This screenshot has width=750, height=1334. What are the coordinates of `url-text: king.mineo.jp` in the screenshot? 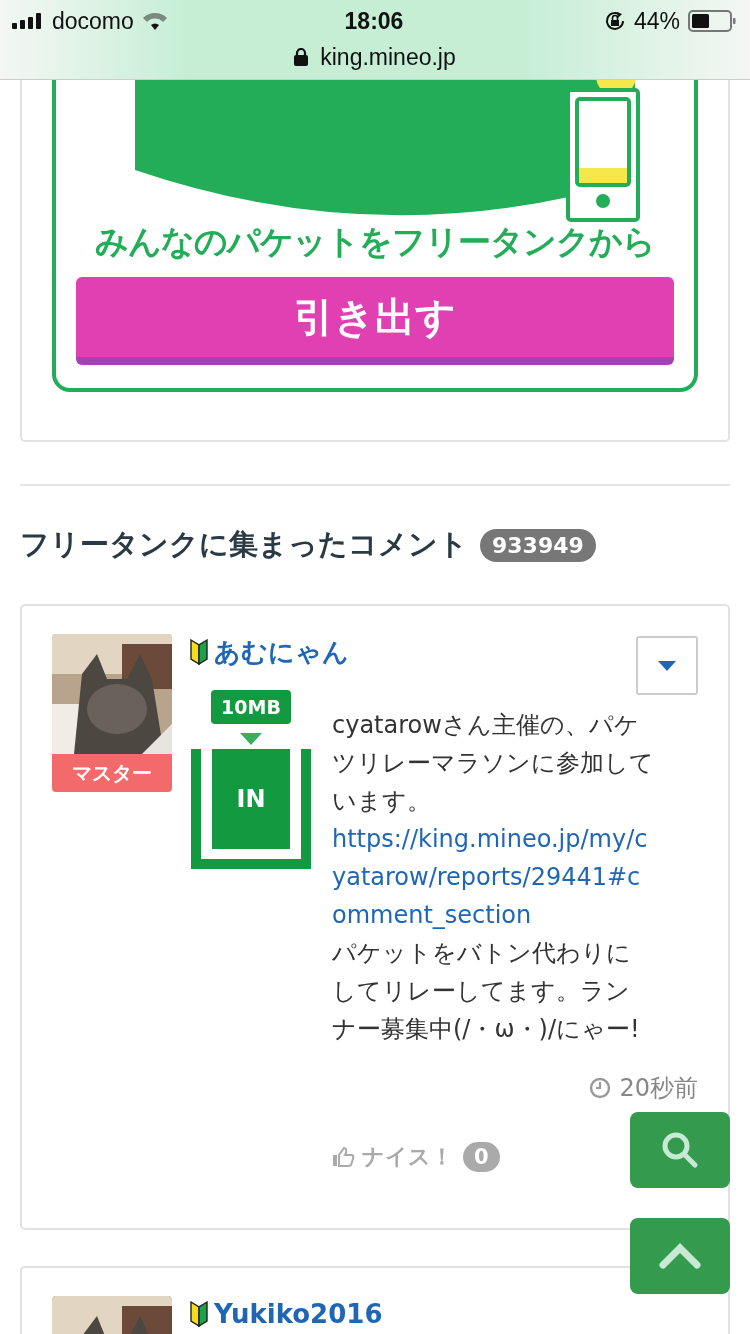 It's located at (388, 57).